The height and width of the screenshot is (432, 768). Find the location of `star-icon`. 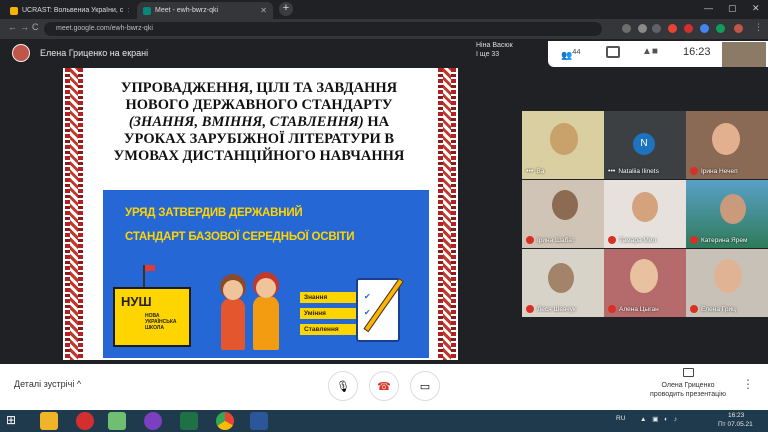

star-icon is located at coordinates (656, 28).